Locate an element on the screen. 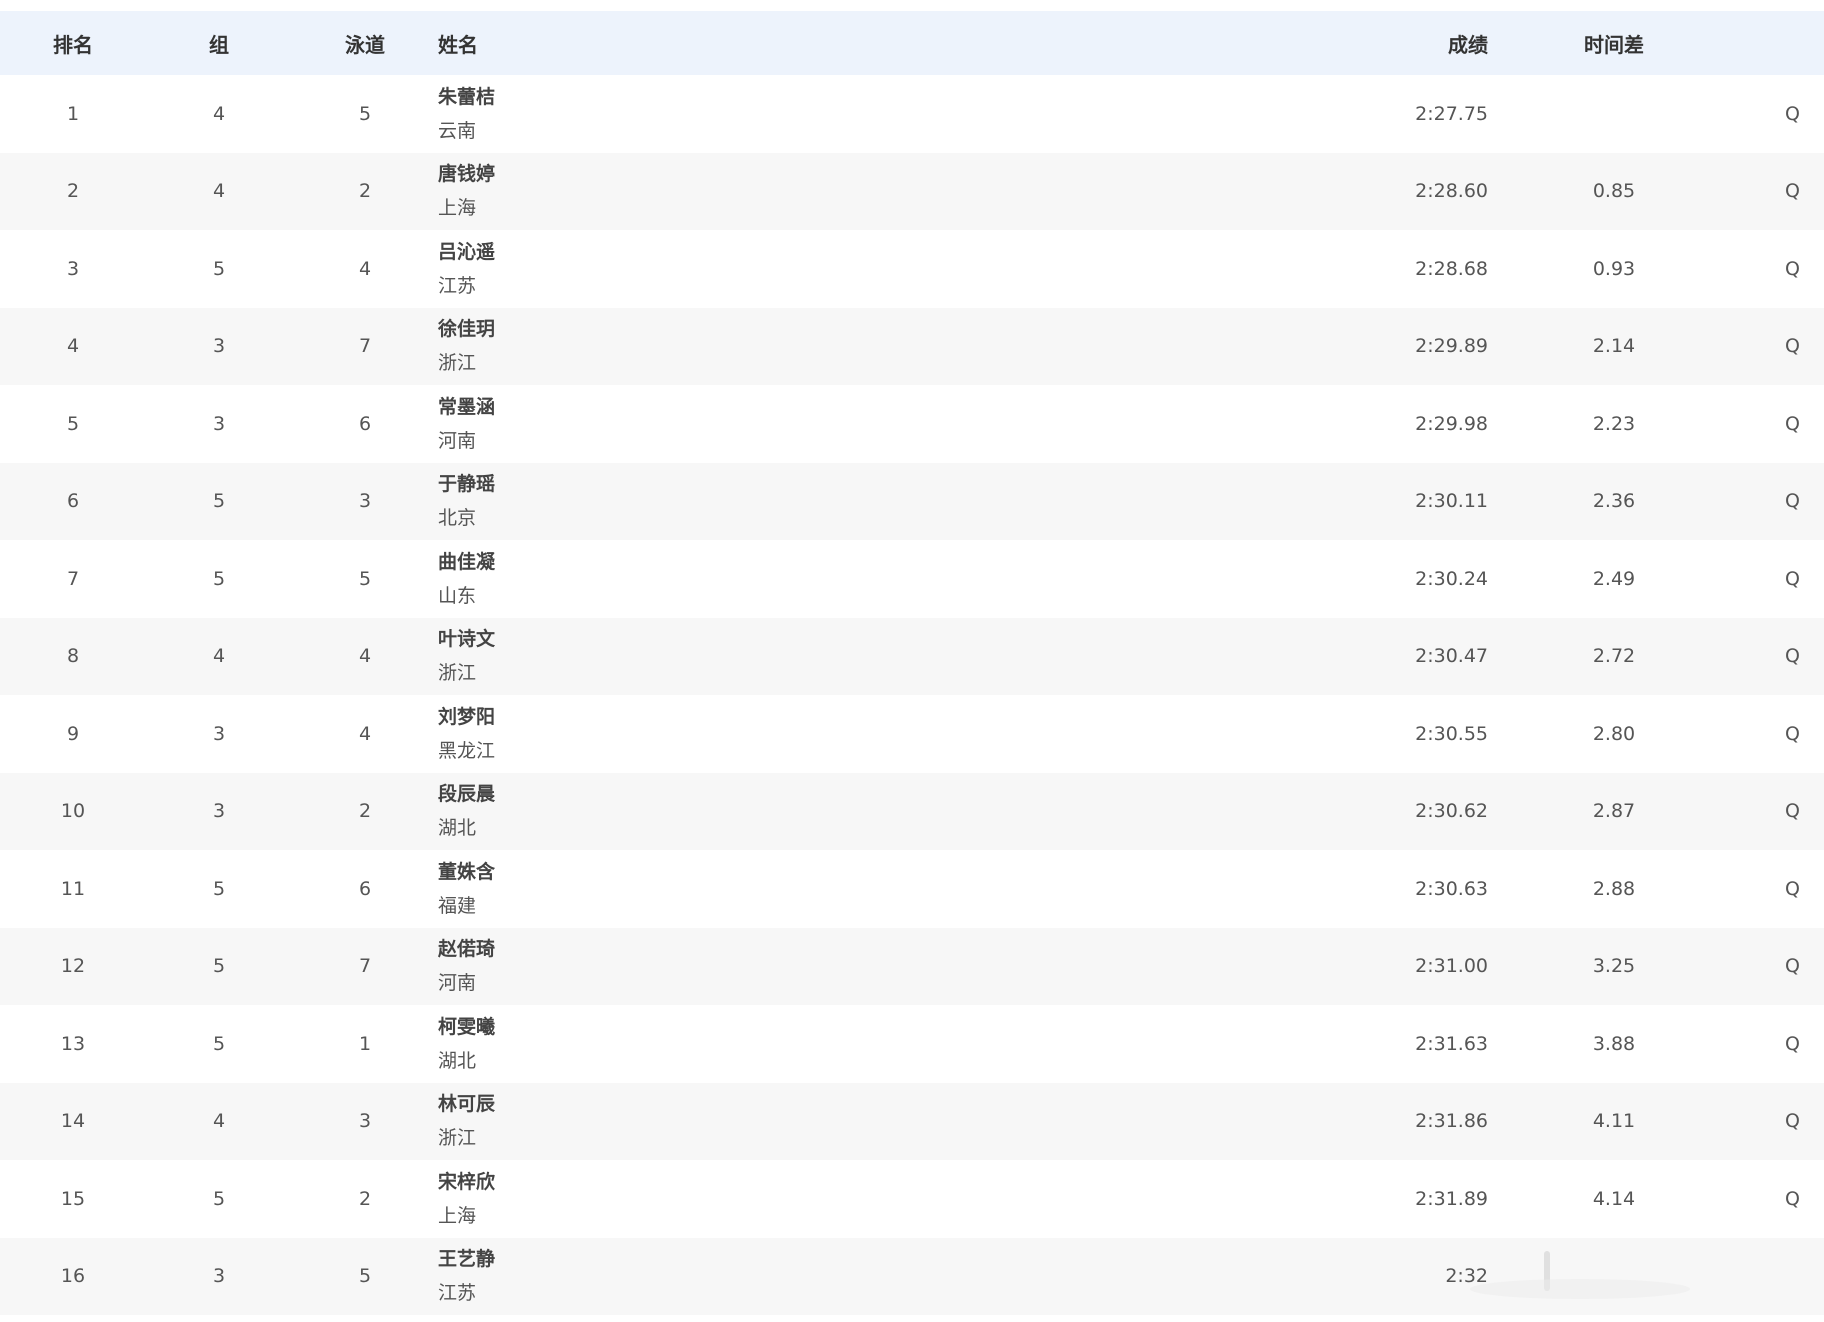 This screenshot has height=1322, width=1824. athlete-info: 王艺静 江苏 is located at coordinates (466, 1276).